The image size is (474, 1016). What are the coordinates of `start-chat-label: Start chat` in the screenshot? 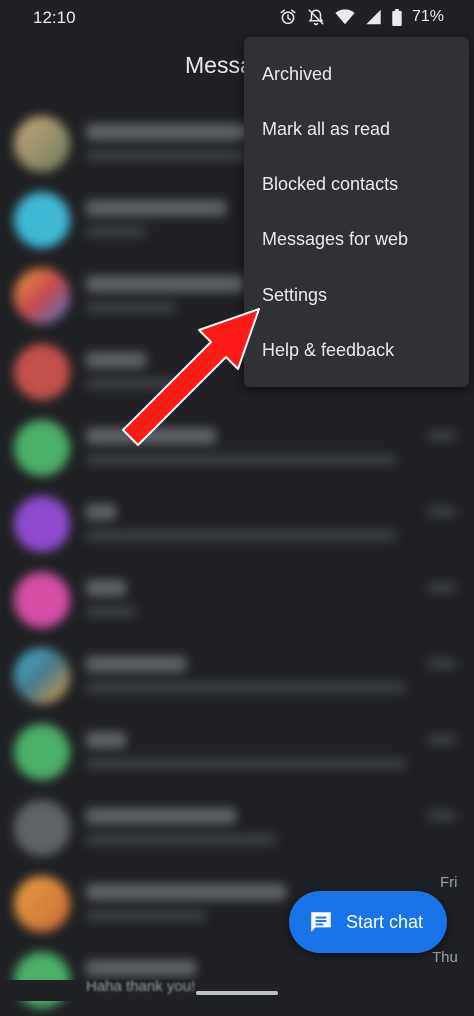 It's located at (385, 922).